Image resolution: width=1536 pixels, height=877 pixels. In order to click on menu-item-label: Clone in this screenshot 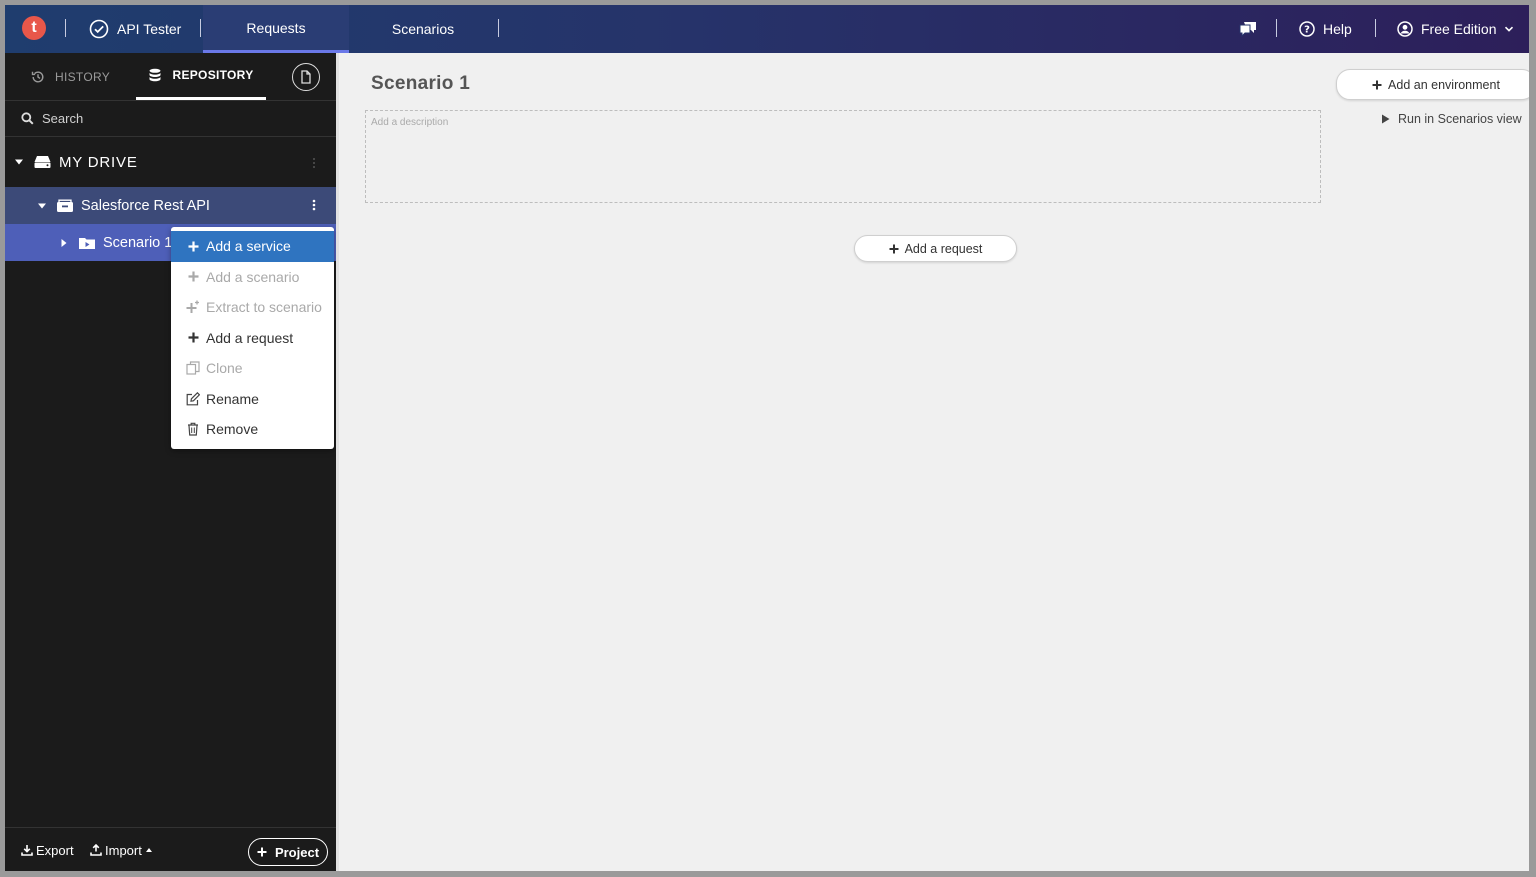, I will do `click(224, 368)`.